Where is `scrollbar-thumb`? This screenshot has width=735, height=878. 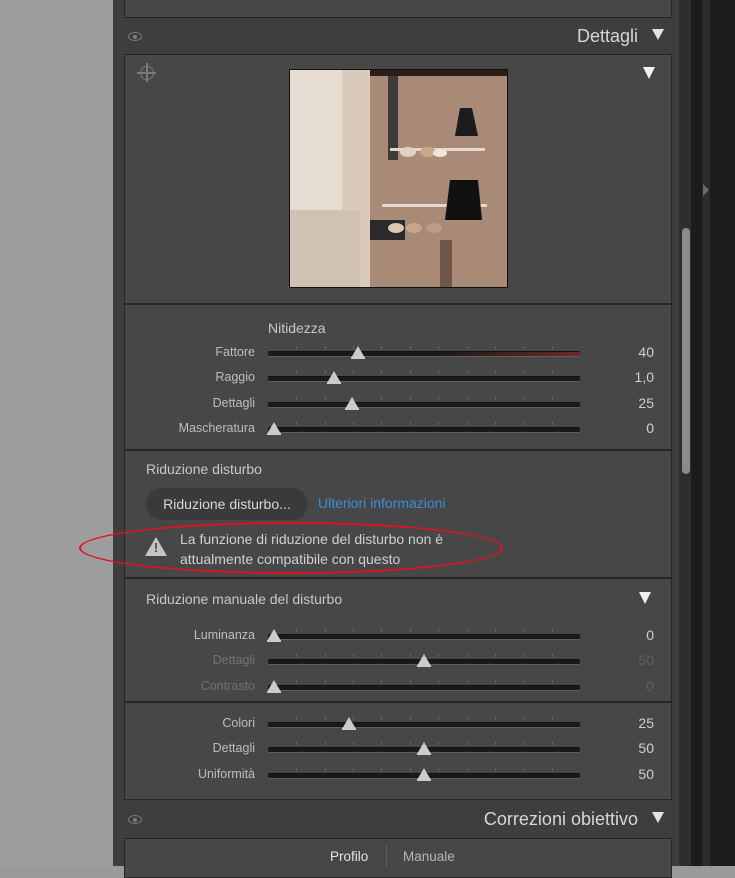 scrollbar-thumb is located at coordinates (686, 351).